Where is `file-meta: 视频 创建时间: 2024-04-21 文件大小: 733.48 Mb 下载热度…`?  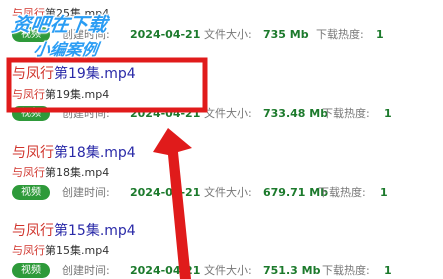
file-meta: 视频 创建时间: 2024-04-21 文件大小: 733.48 Mb 下载热度… is located at coordinates (227, 114).